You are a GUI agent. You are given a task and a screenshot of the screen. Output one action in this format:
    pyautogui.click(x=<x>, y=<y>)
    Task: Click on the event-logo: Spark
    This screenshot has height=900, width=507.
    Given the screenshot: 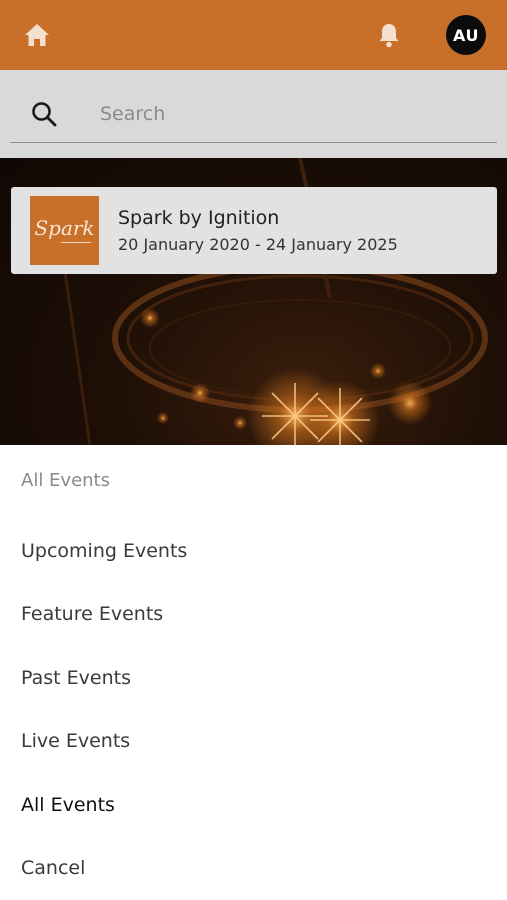 What is the action you would take?
    pyautogui.click(x=64, y=230)
    